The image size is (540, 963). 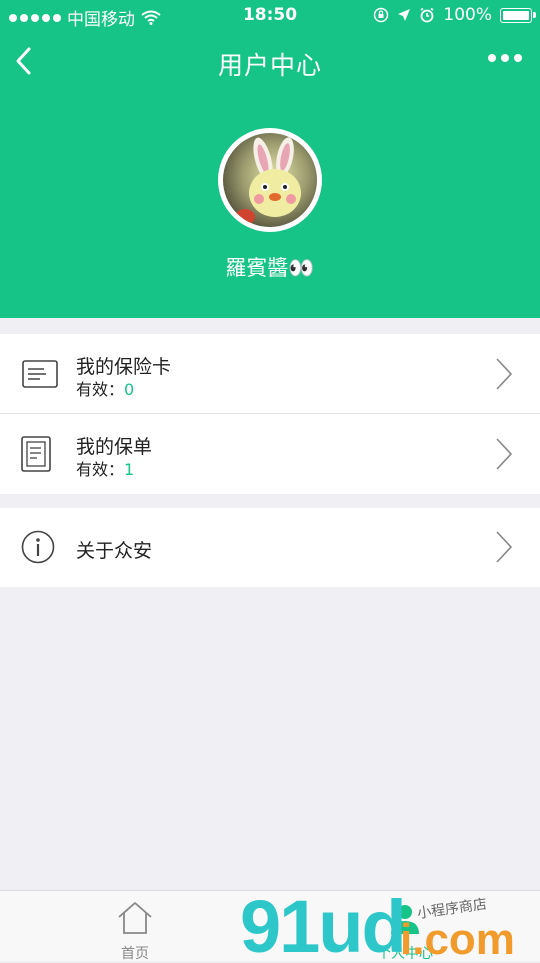 What do you see at coordinates (129, 389) in the screenshot?
I see `count-value: 0` at bounding box center [129, 389].